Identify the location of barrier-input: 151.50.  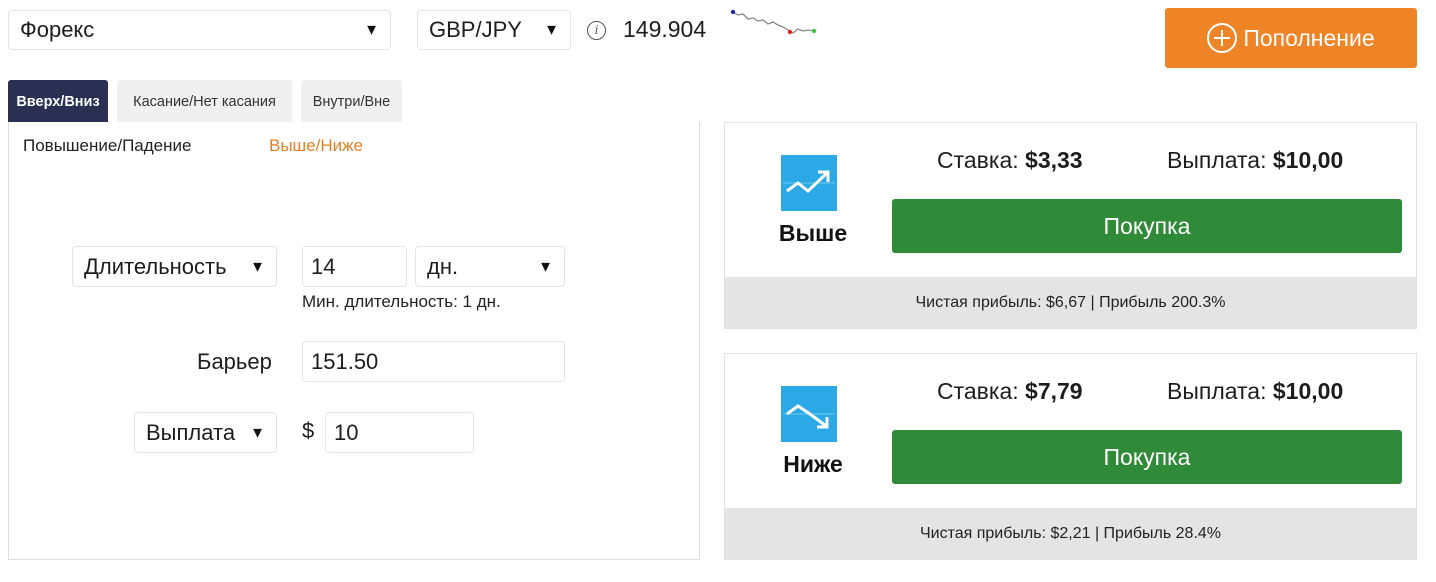
(433, 361).